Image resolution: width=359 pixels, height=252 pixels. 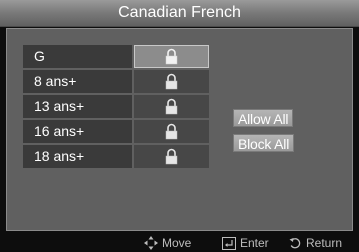 I want to click on rating-label: G, so click(x=77, y=56).